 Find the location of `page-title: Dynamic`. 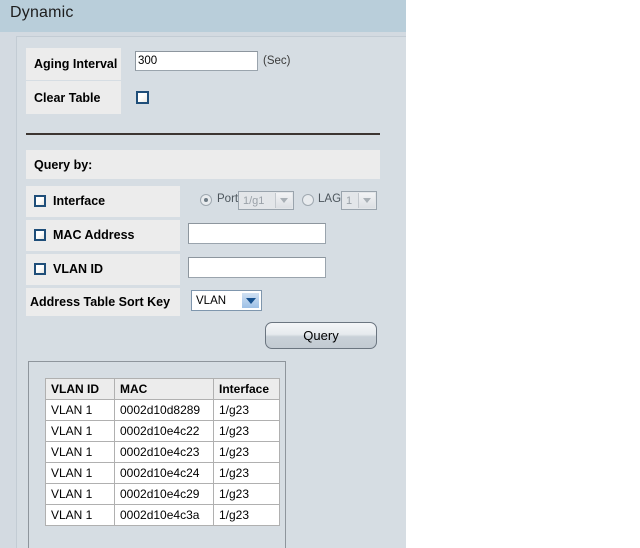

page-title: Dynamic is located at coordinates (42, 12).